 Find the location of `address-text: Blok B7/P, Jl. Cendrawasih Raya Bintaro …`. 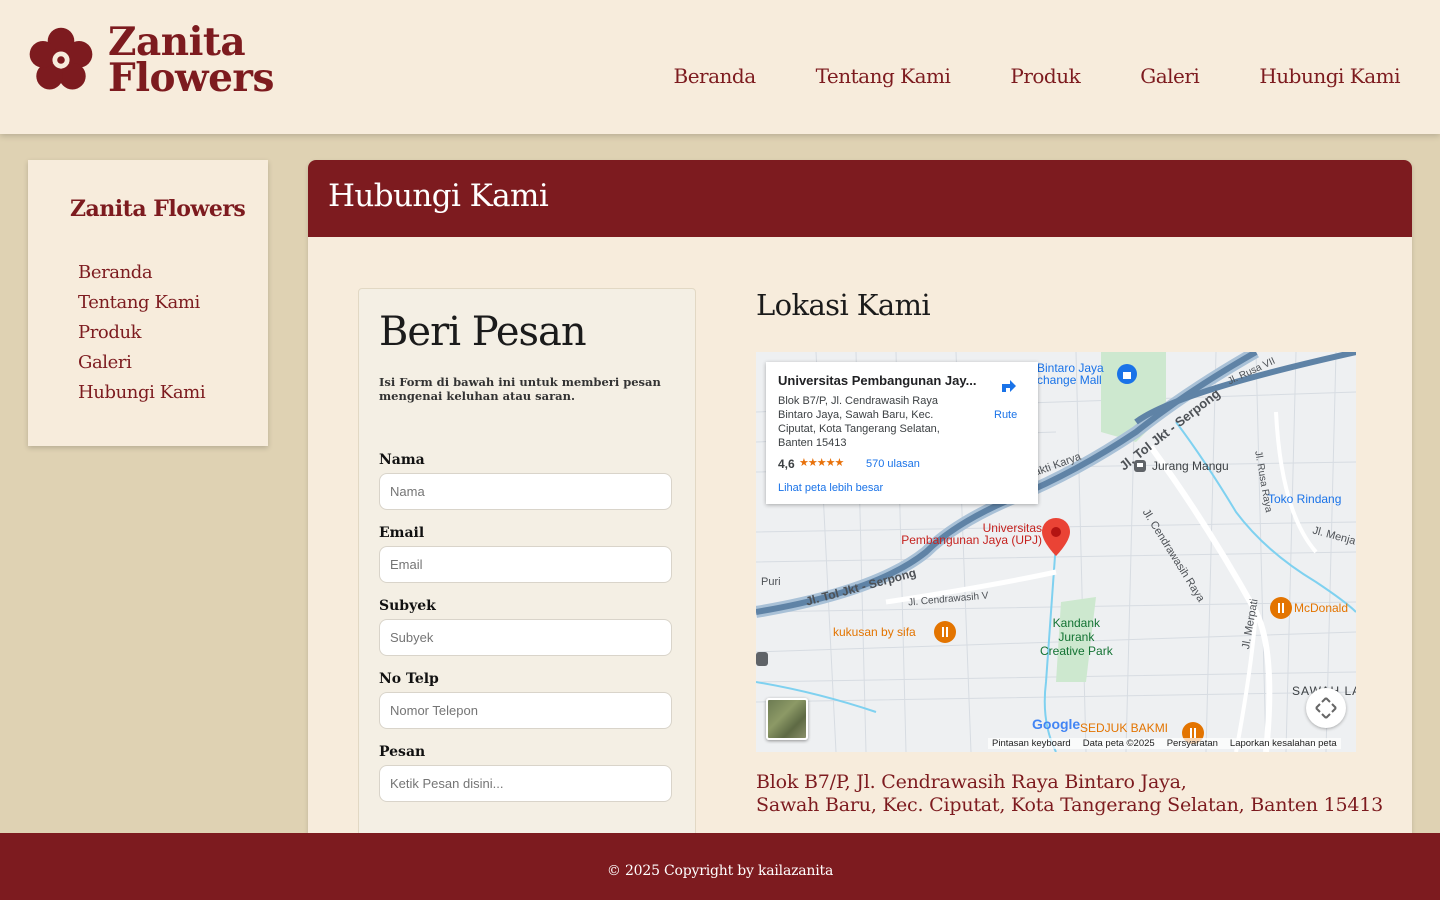

address-text: Blok B7/P, Jl. Cendrawasih Raya Bintaro … is located at coordinates (1069, 794).